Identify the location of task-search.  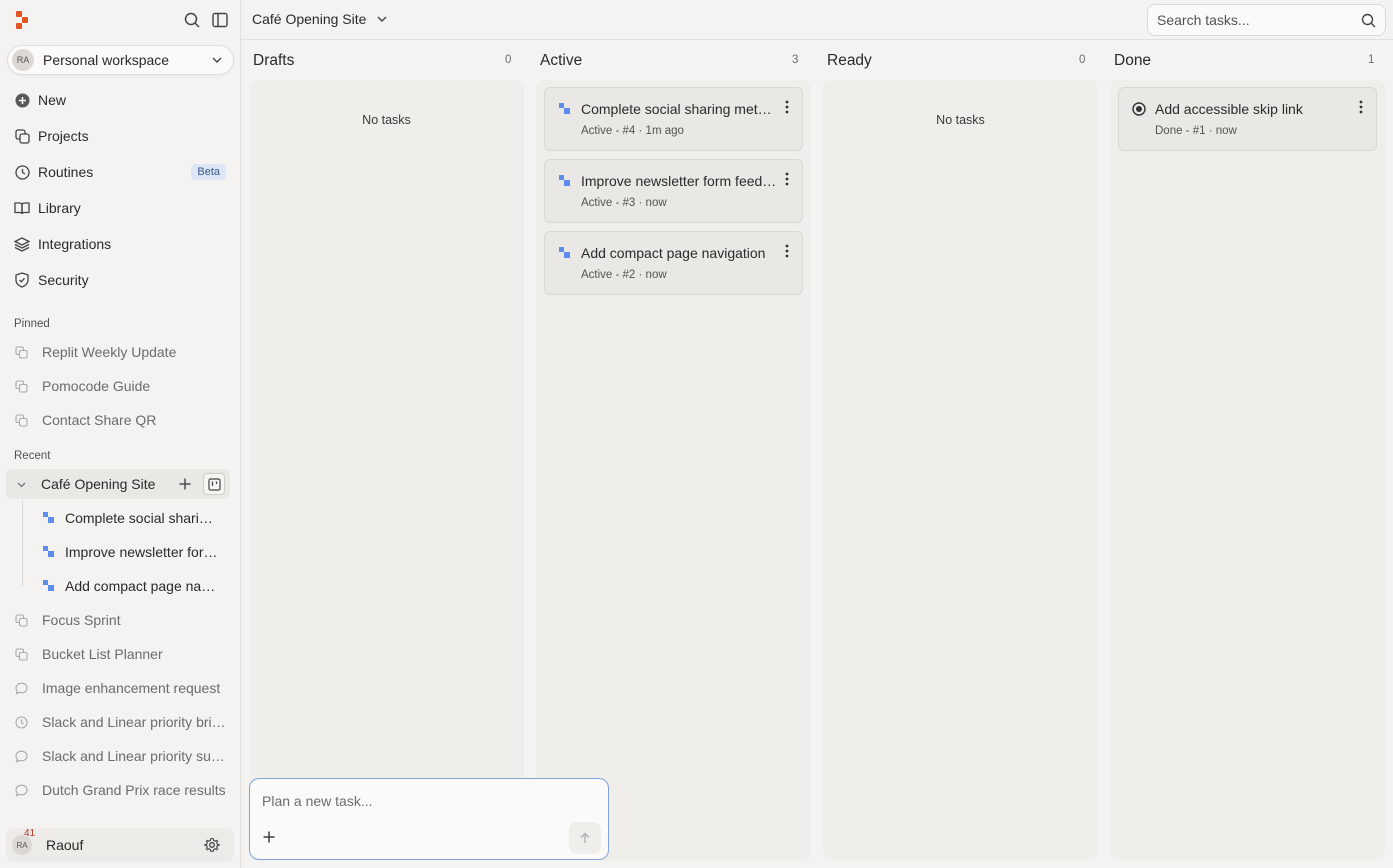
(1266, 20).